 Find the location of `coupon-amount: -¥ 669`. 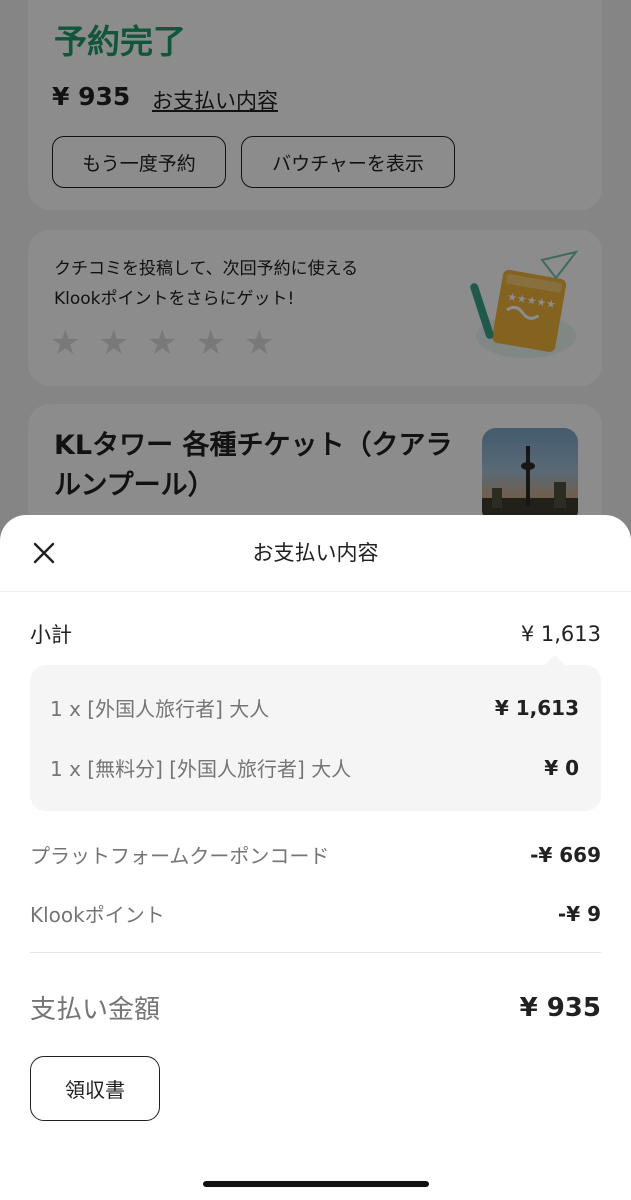

coupon-amount: -¥ 669 is located at coordinates (565, 854).